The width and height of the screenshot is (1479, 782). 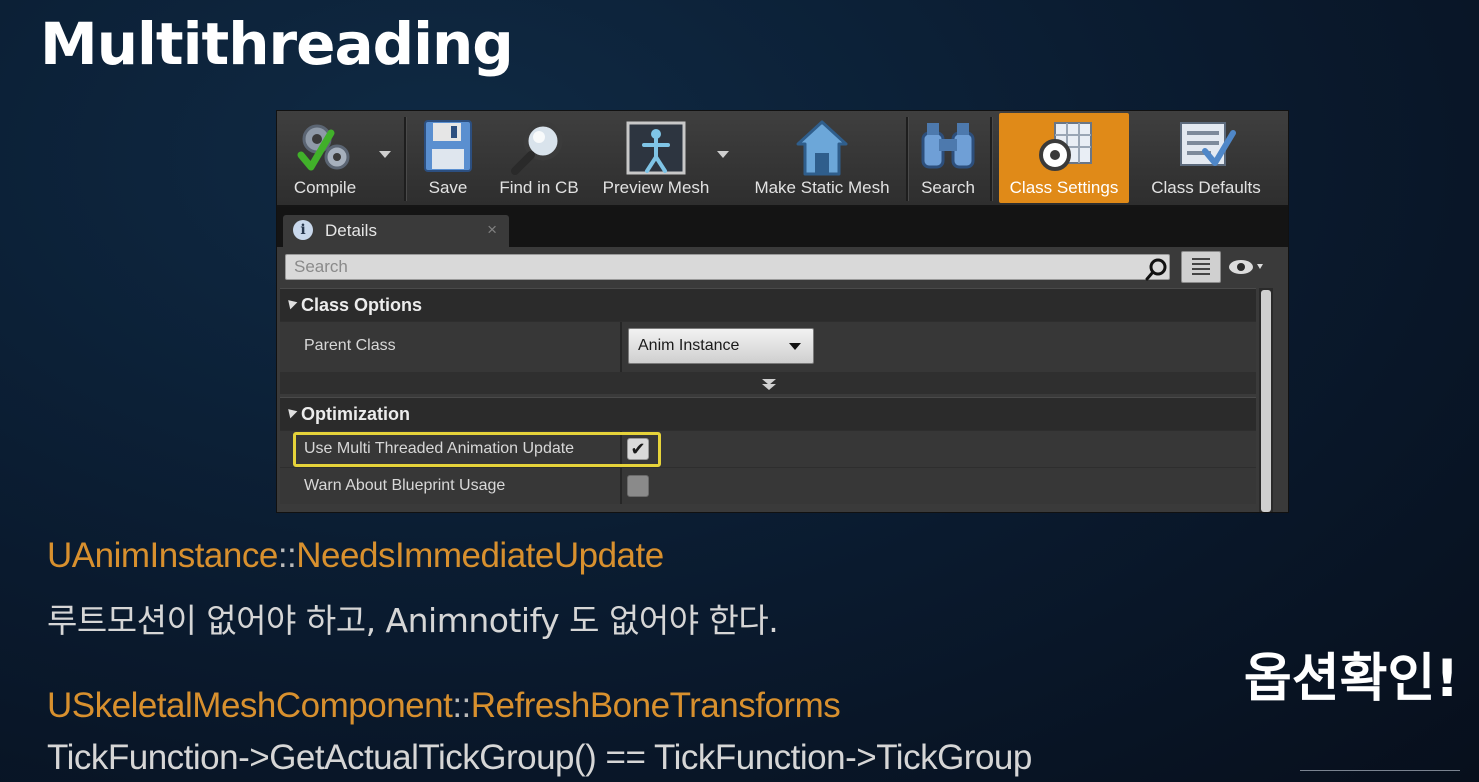 What do you see at coordinates (477, 449) in the screenshot?
I see `highlight-box` at bounding box center [477, 449].